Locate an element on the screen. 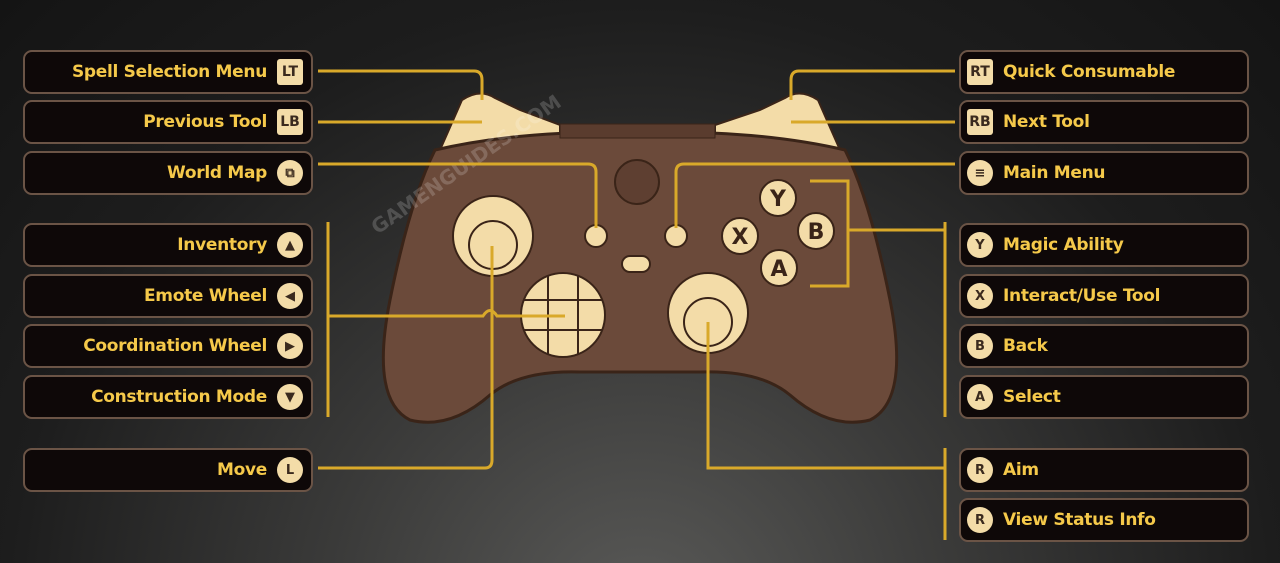  mapping-label: Spell Selection Menu is located at coordinates (169, 72).